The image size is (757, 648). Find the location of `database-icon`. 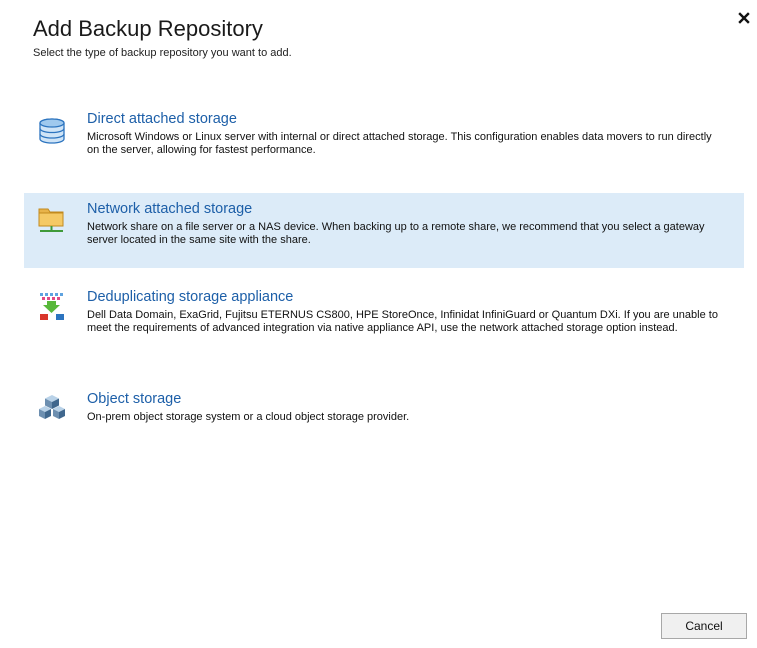

database-icon is located at coordinates (52, 131).